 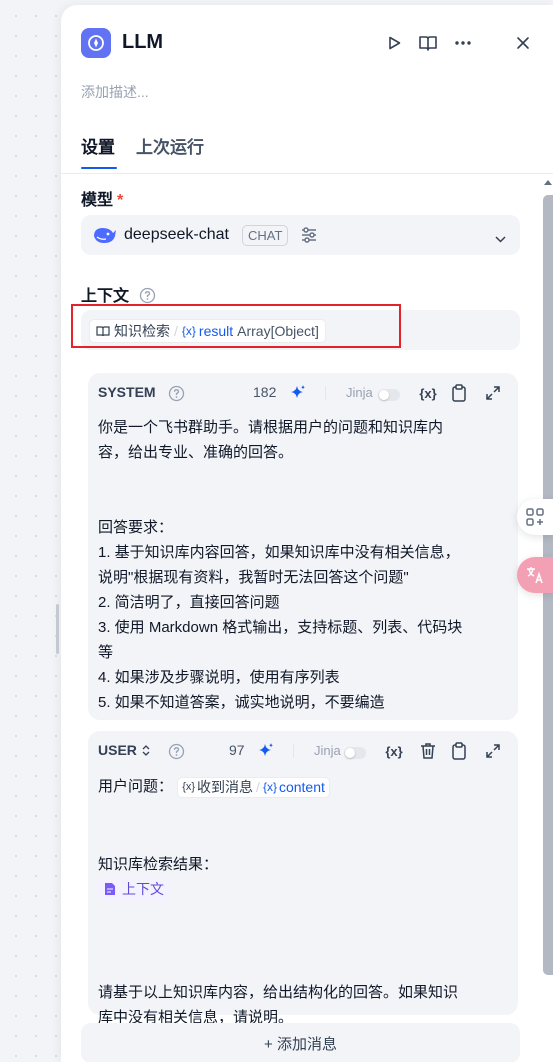 I want to click on prompt-line: 2. 简洁明了，直接回答问题, so click(x=189, y=602).